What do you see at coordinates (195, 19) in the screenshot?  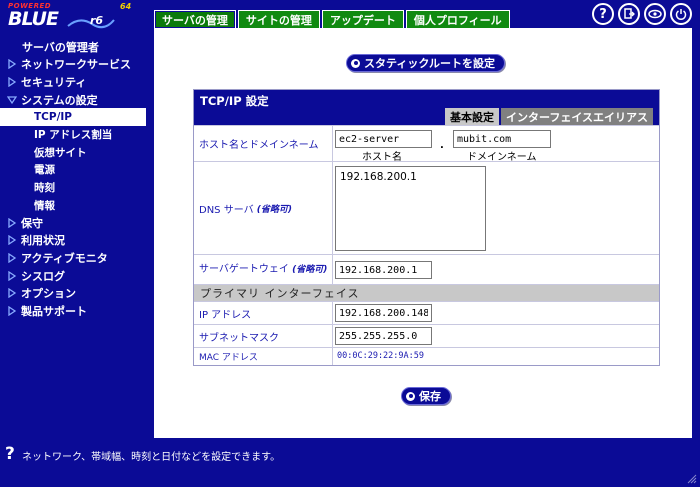 I see `tab-server-management: サーバの管理` at bounding box center [195, 19].